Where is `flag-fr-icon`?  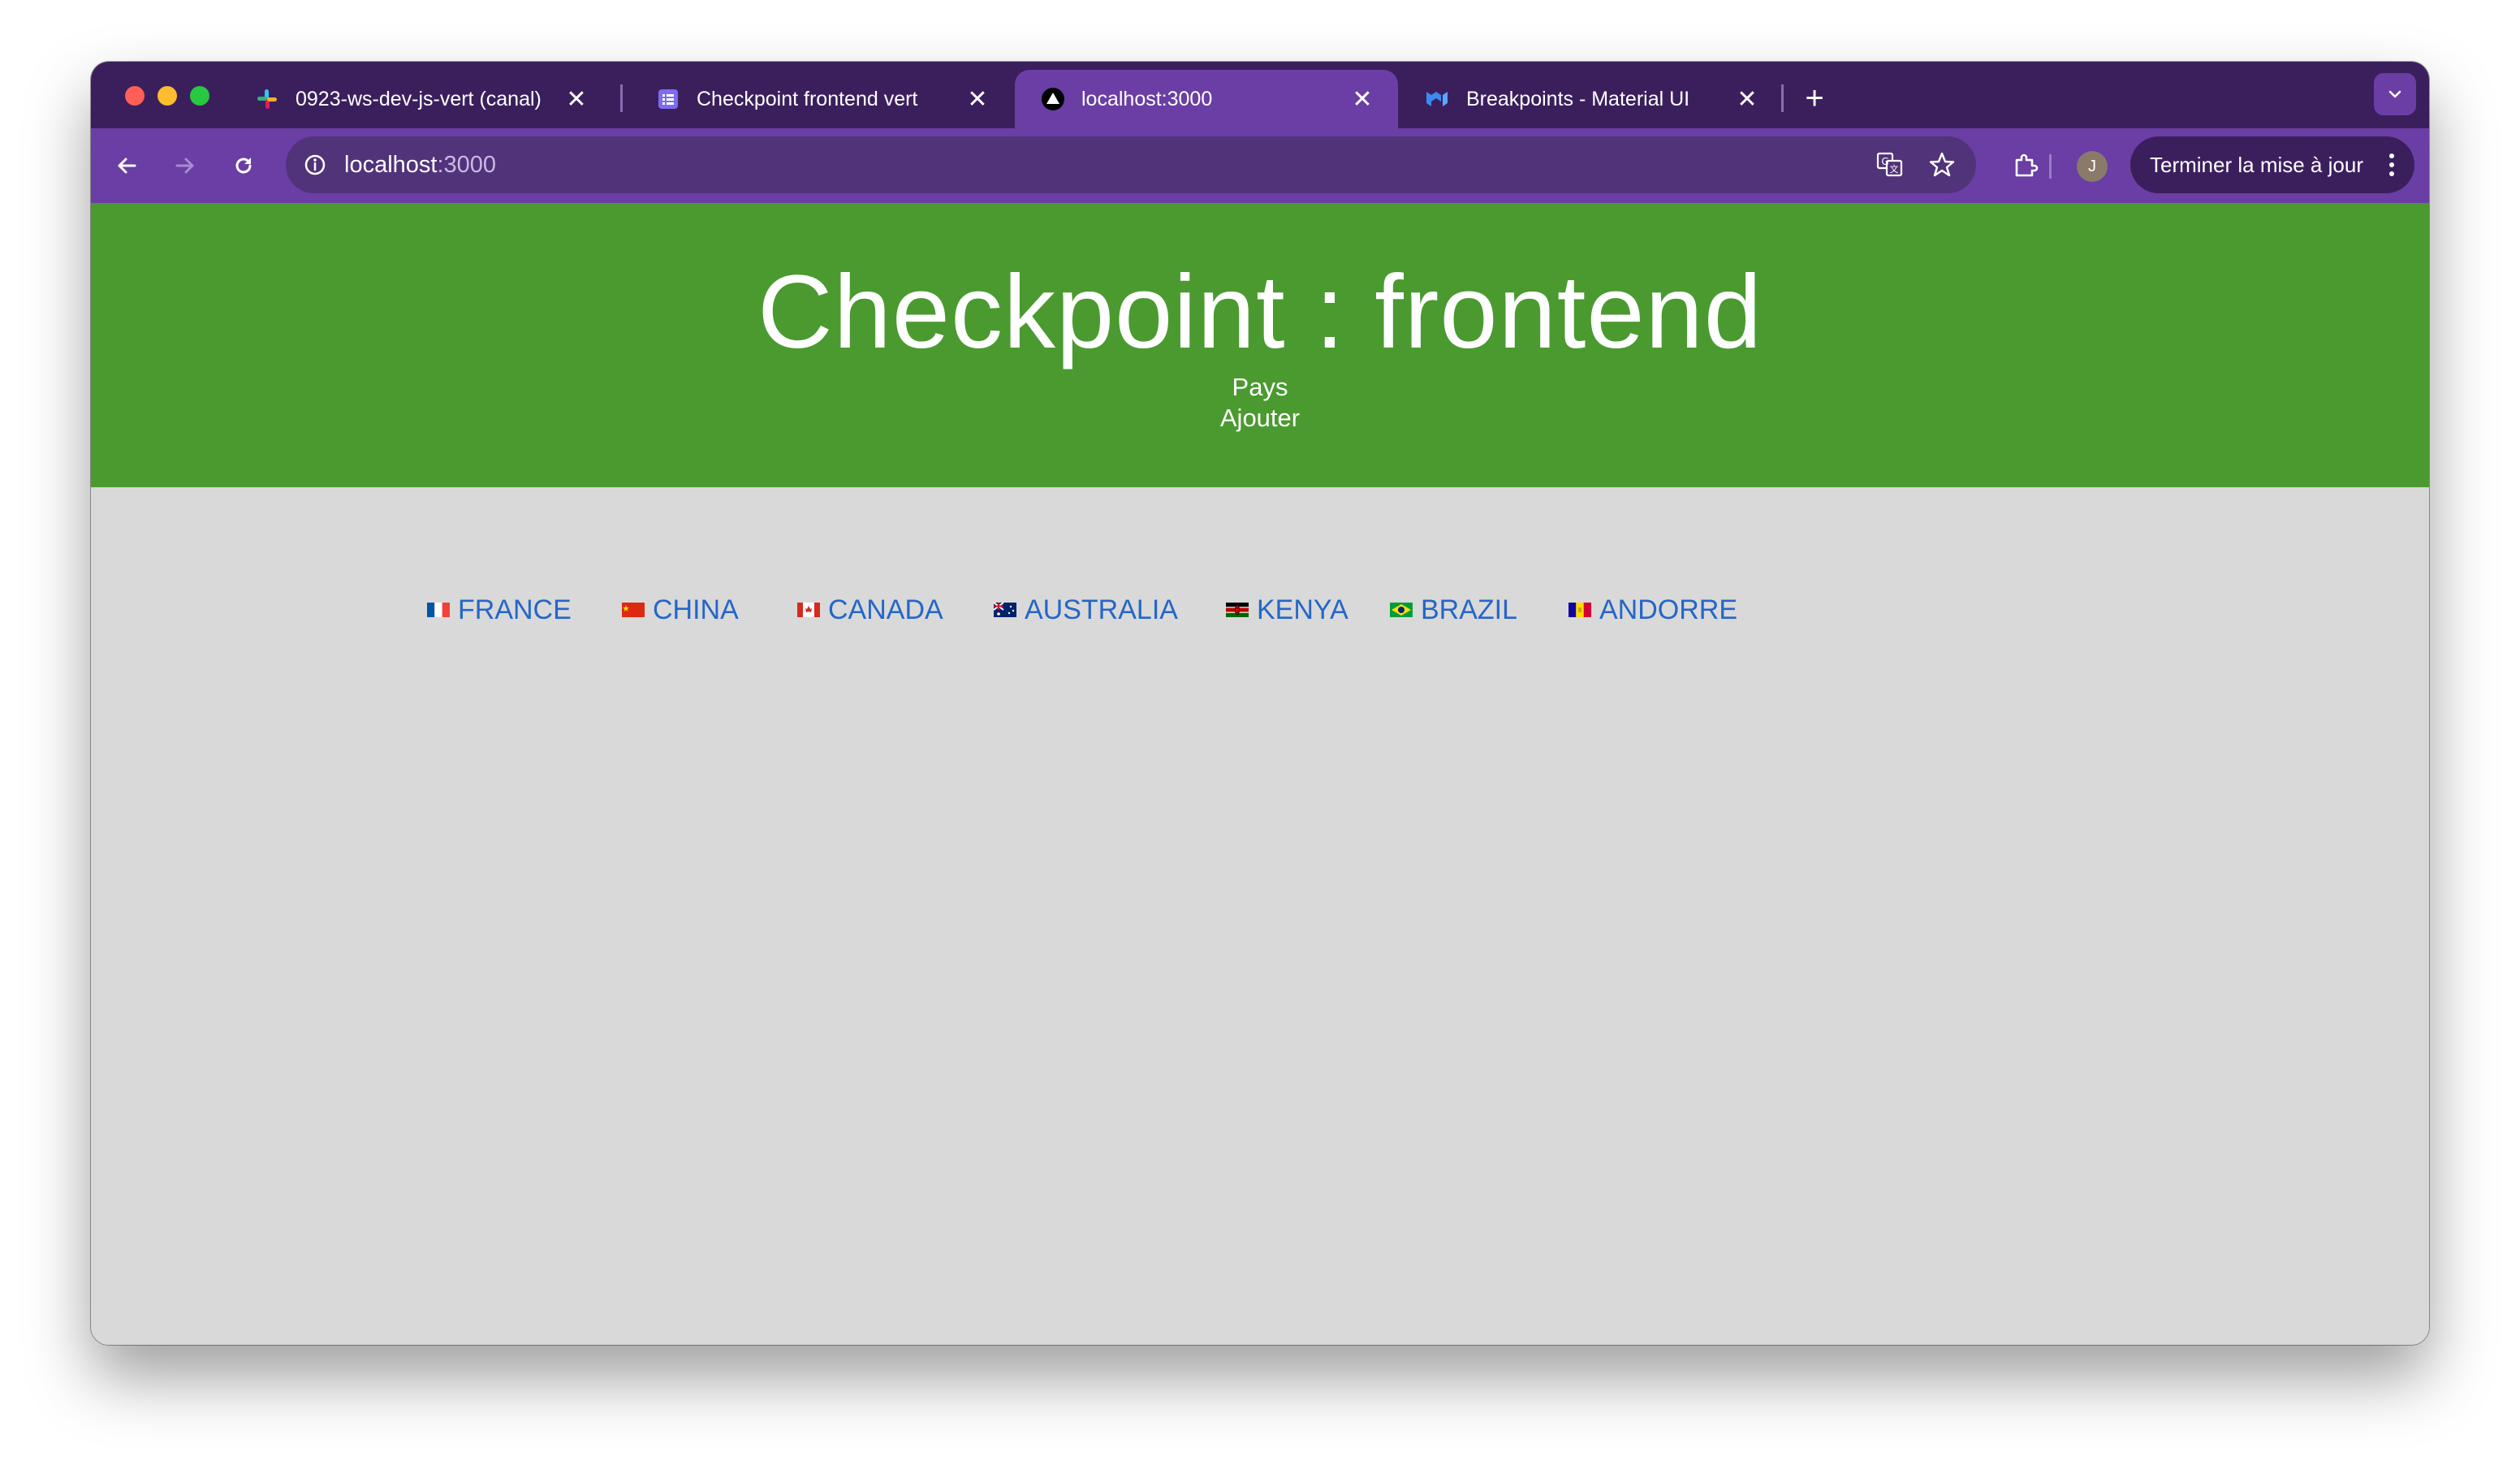
flag-fr-icon is located at coordinates (439, 610).